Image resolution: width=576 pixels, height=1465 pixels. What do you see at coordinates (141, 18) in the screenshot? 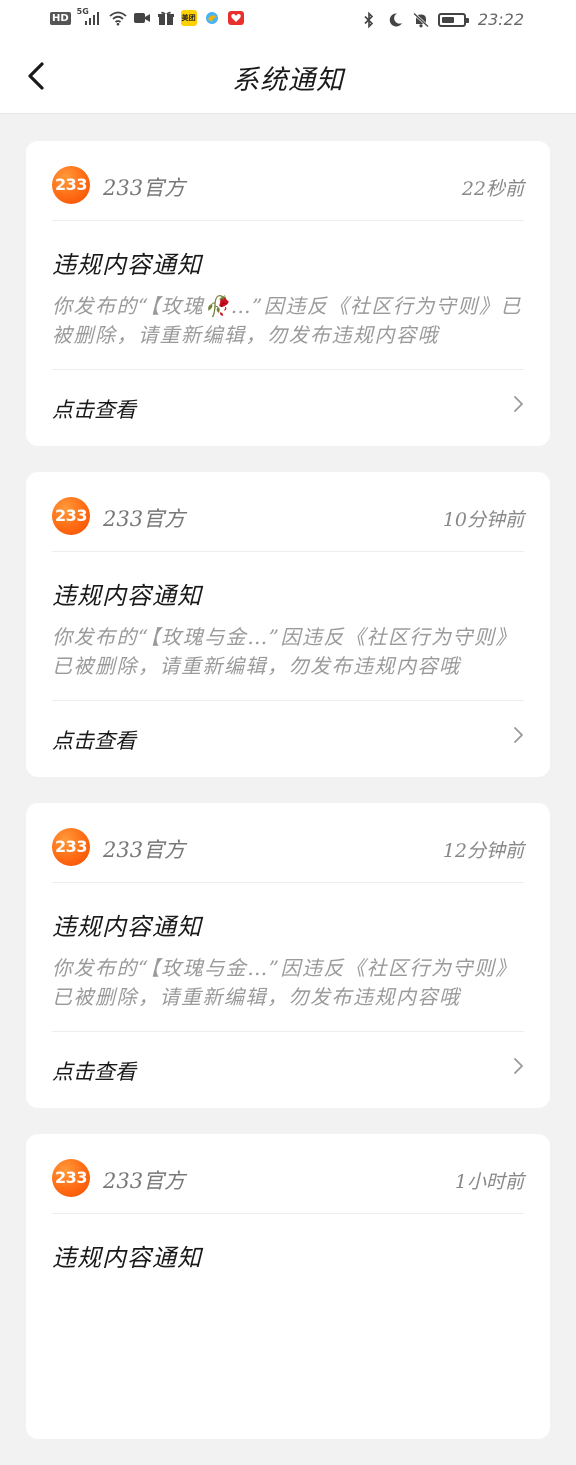
I see `video-camera-icon` at bounding box center [141, 18].